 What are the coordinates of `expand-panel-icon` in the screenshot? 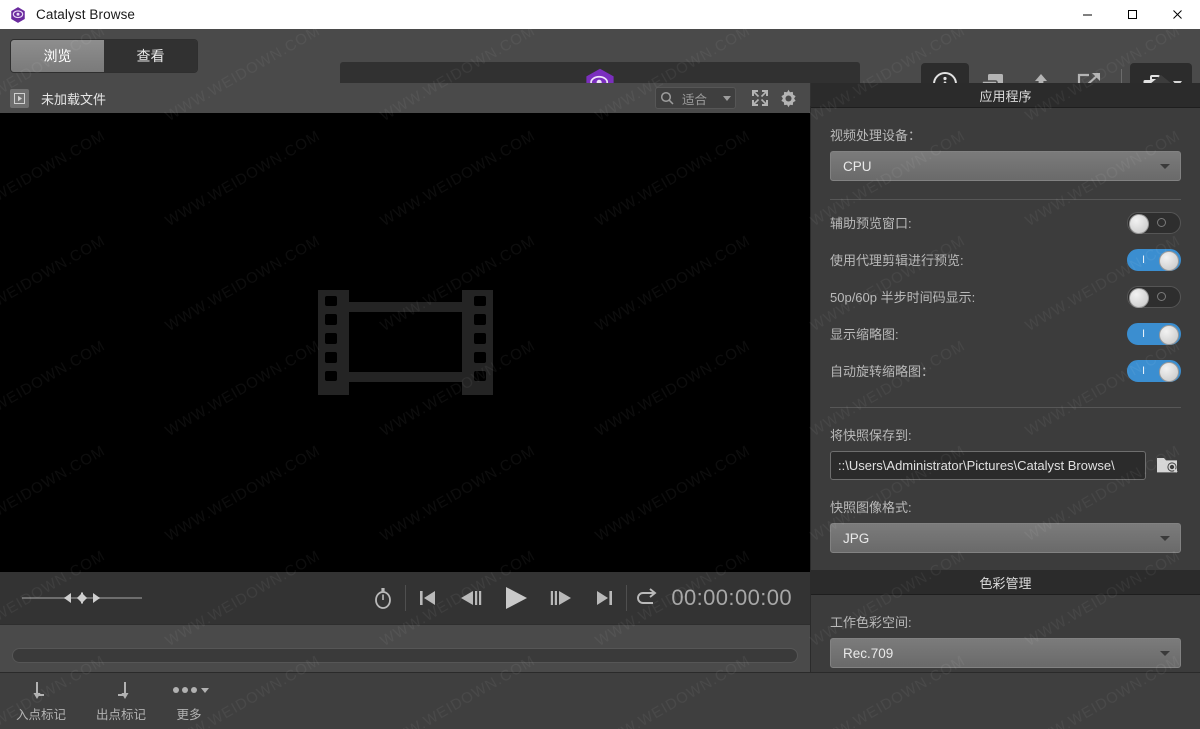 It's located at (19, 98).